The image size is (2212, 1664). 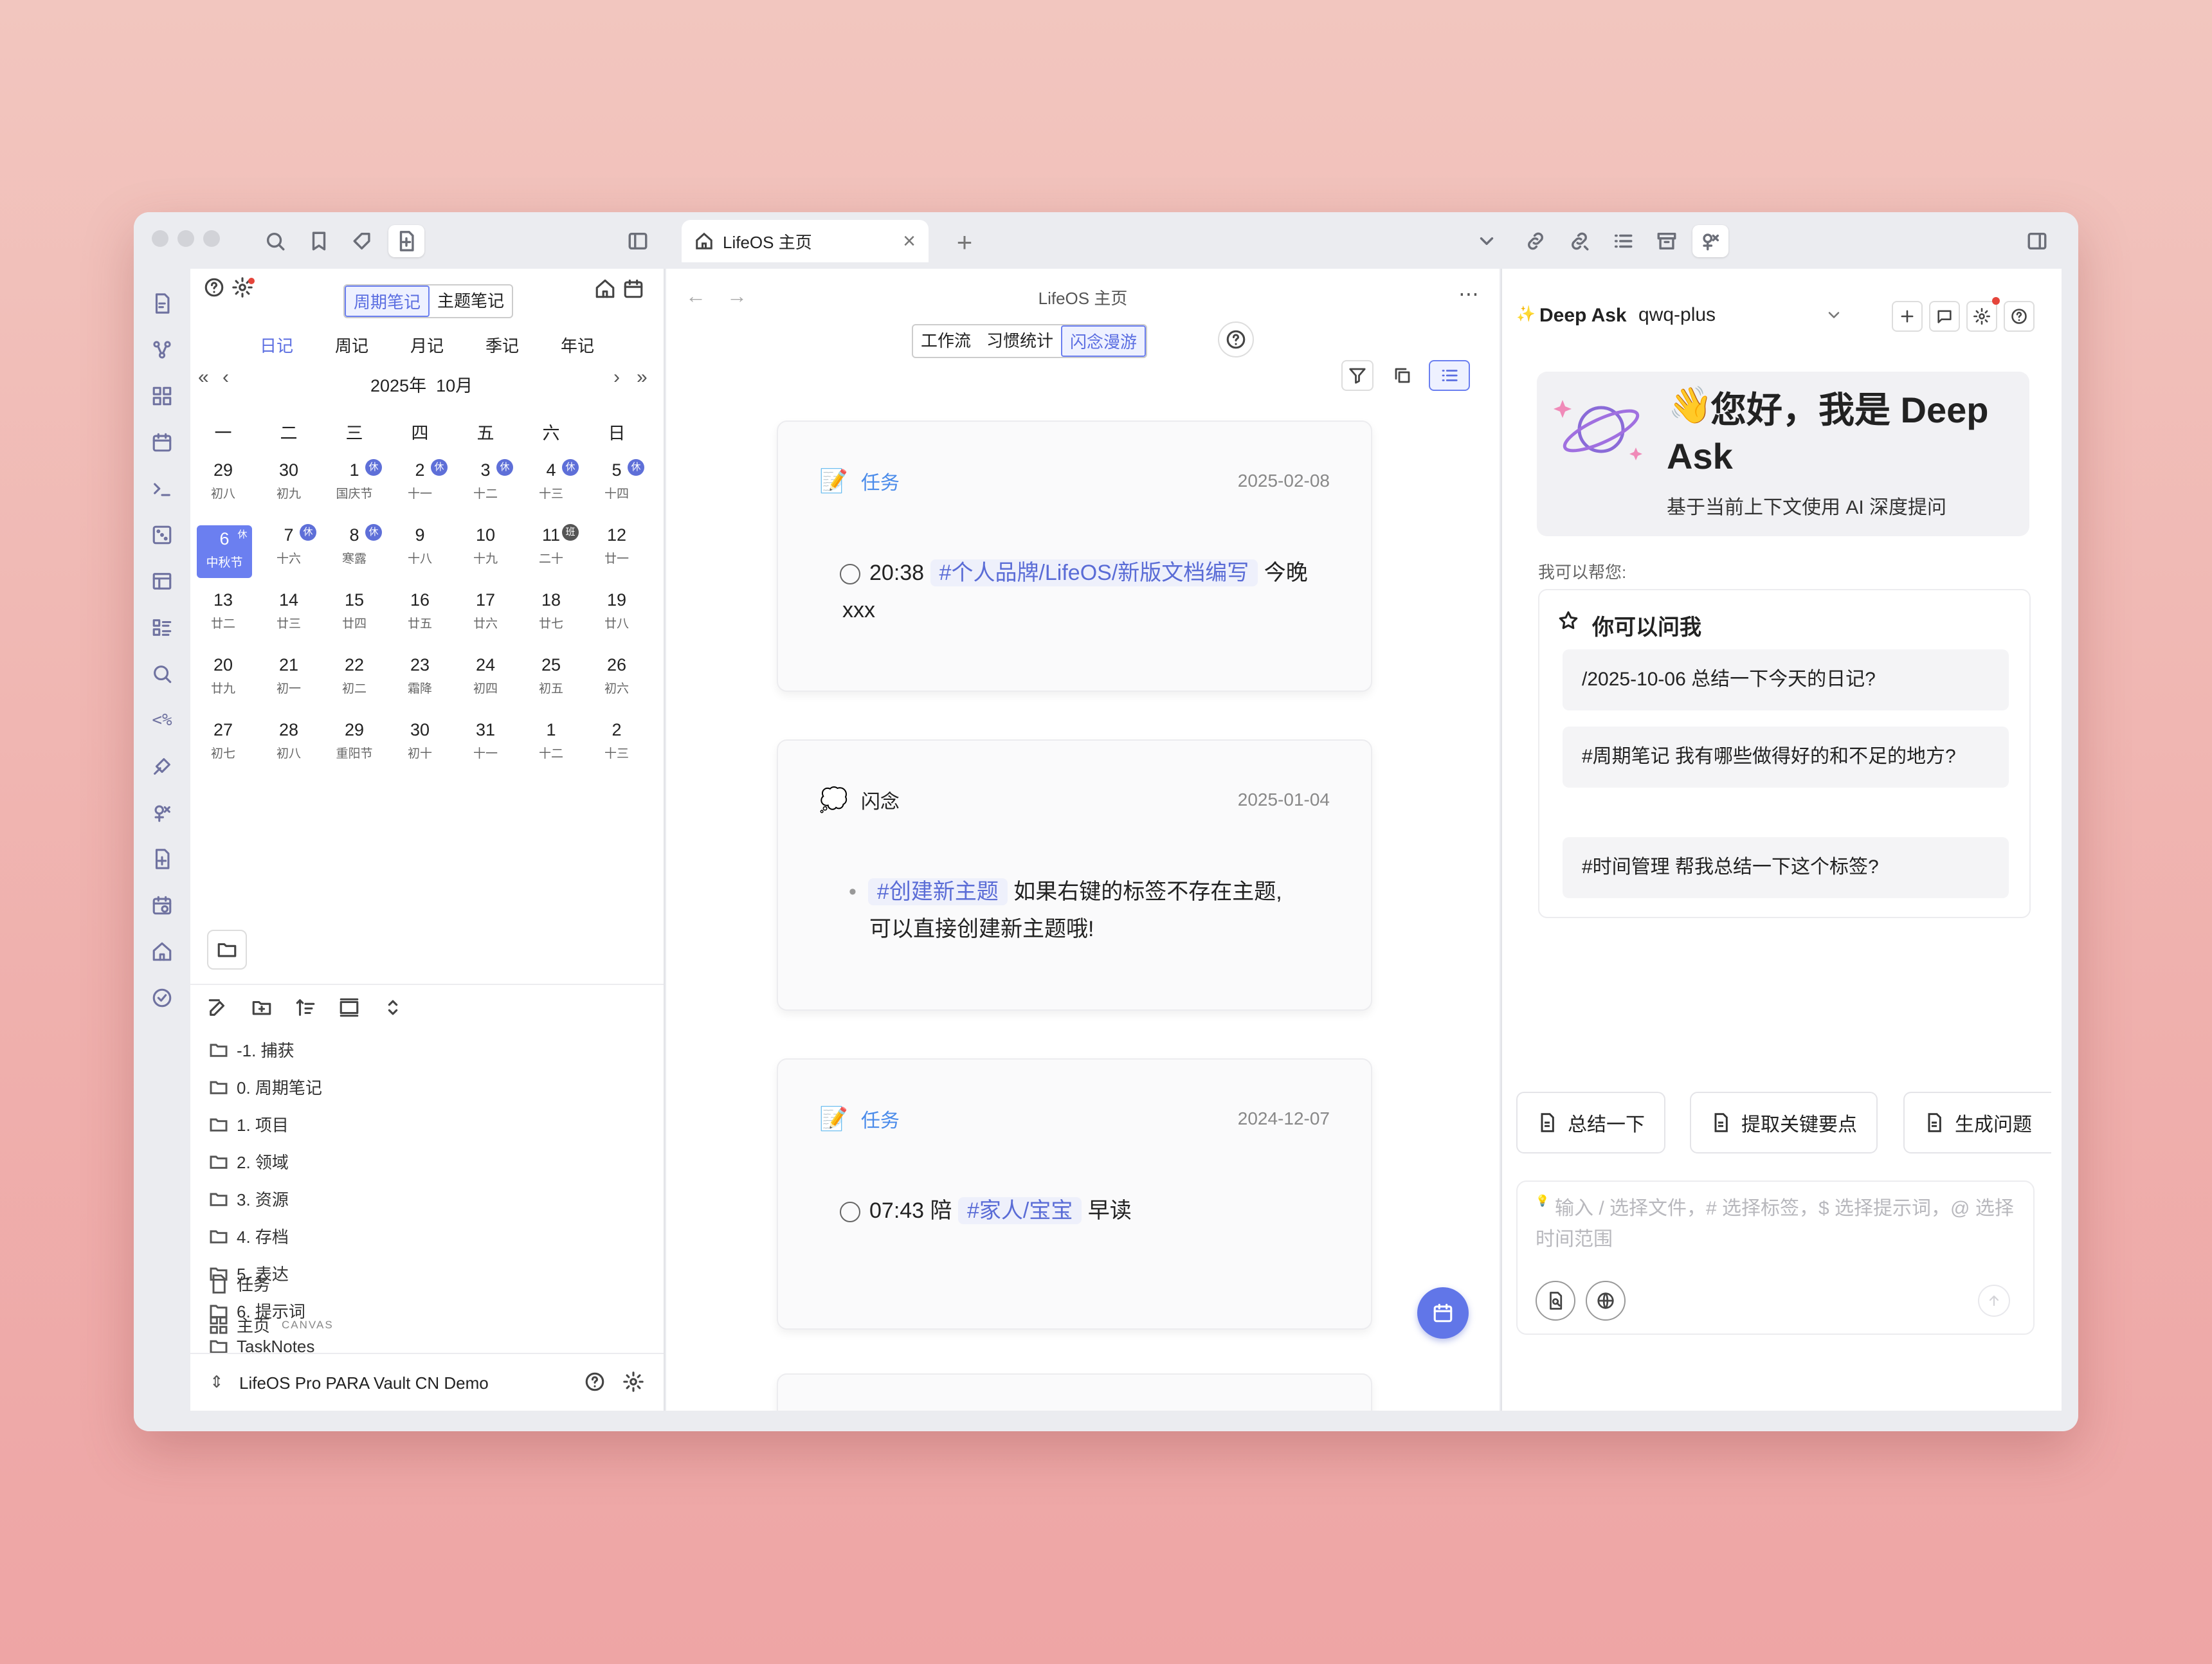 What do you see at coordinates (1667, 241) in the screenshot?
I see `archive-icon` at bounding box center [1667, 241].